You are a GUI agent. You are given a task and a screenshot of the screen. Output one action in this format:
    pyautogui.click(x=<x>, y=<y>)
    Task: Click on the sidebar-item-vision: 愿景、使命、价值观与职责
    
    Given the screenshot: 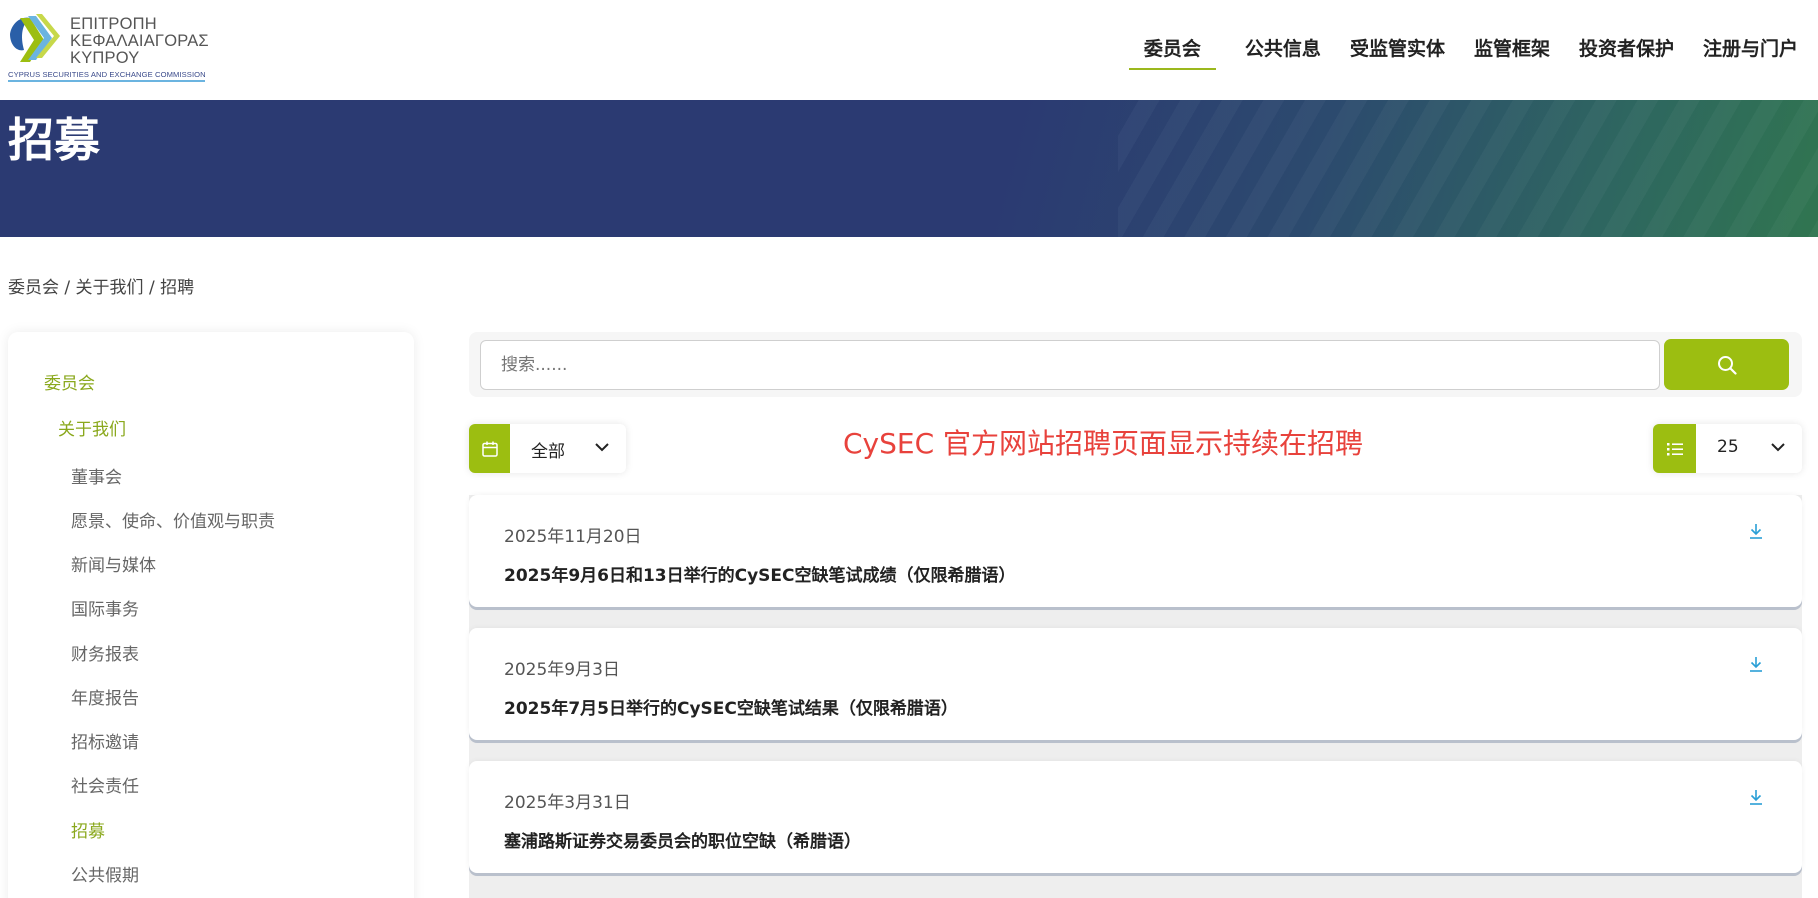 What is the action you would take?
    pyautogui.click(x=173, y=519)
    